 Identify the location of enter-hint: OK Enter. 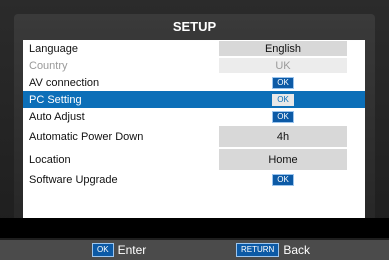
(119, 250).